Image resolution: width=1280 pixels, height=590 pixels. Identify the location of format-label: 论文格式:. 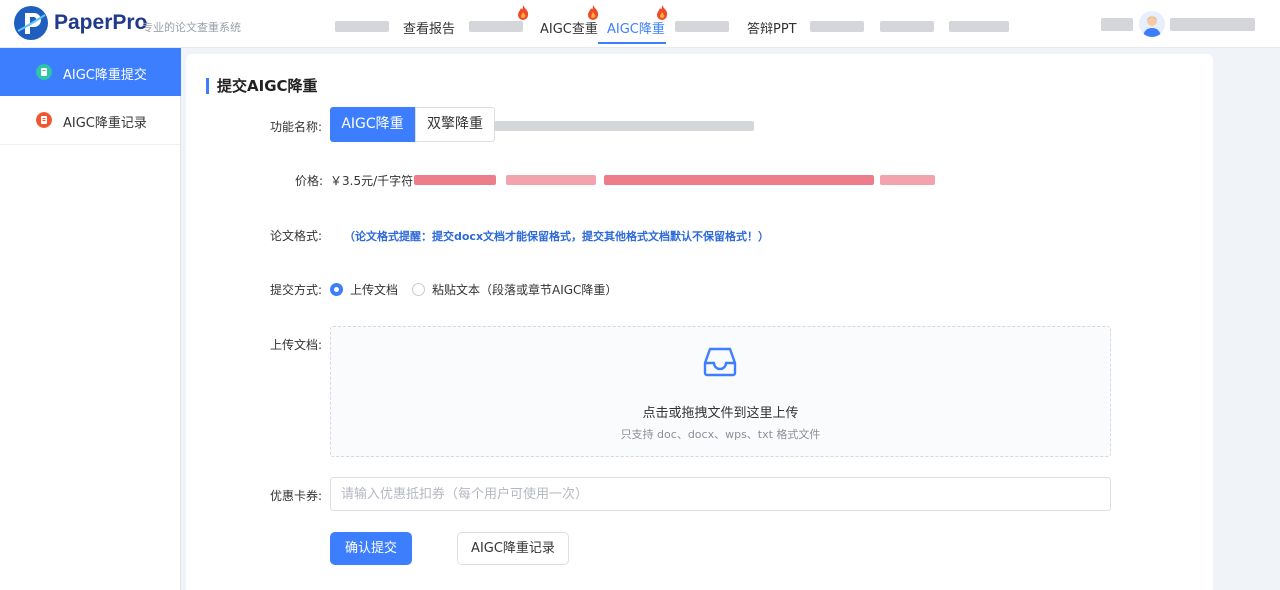
(296, 236).